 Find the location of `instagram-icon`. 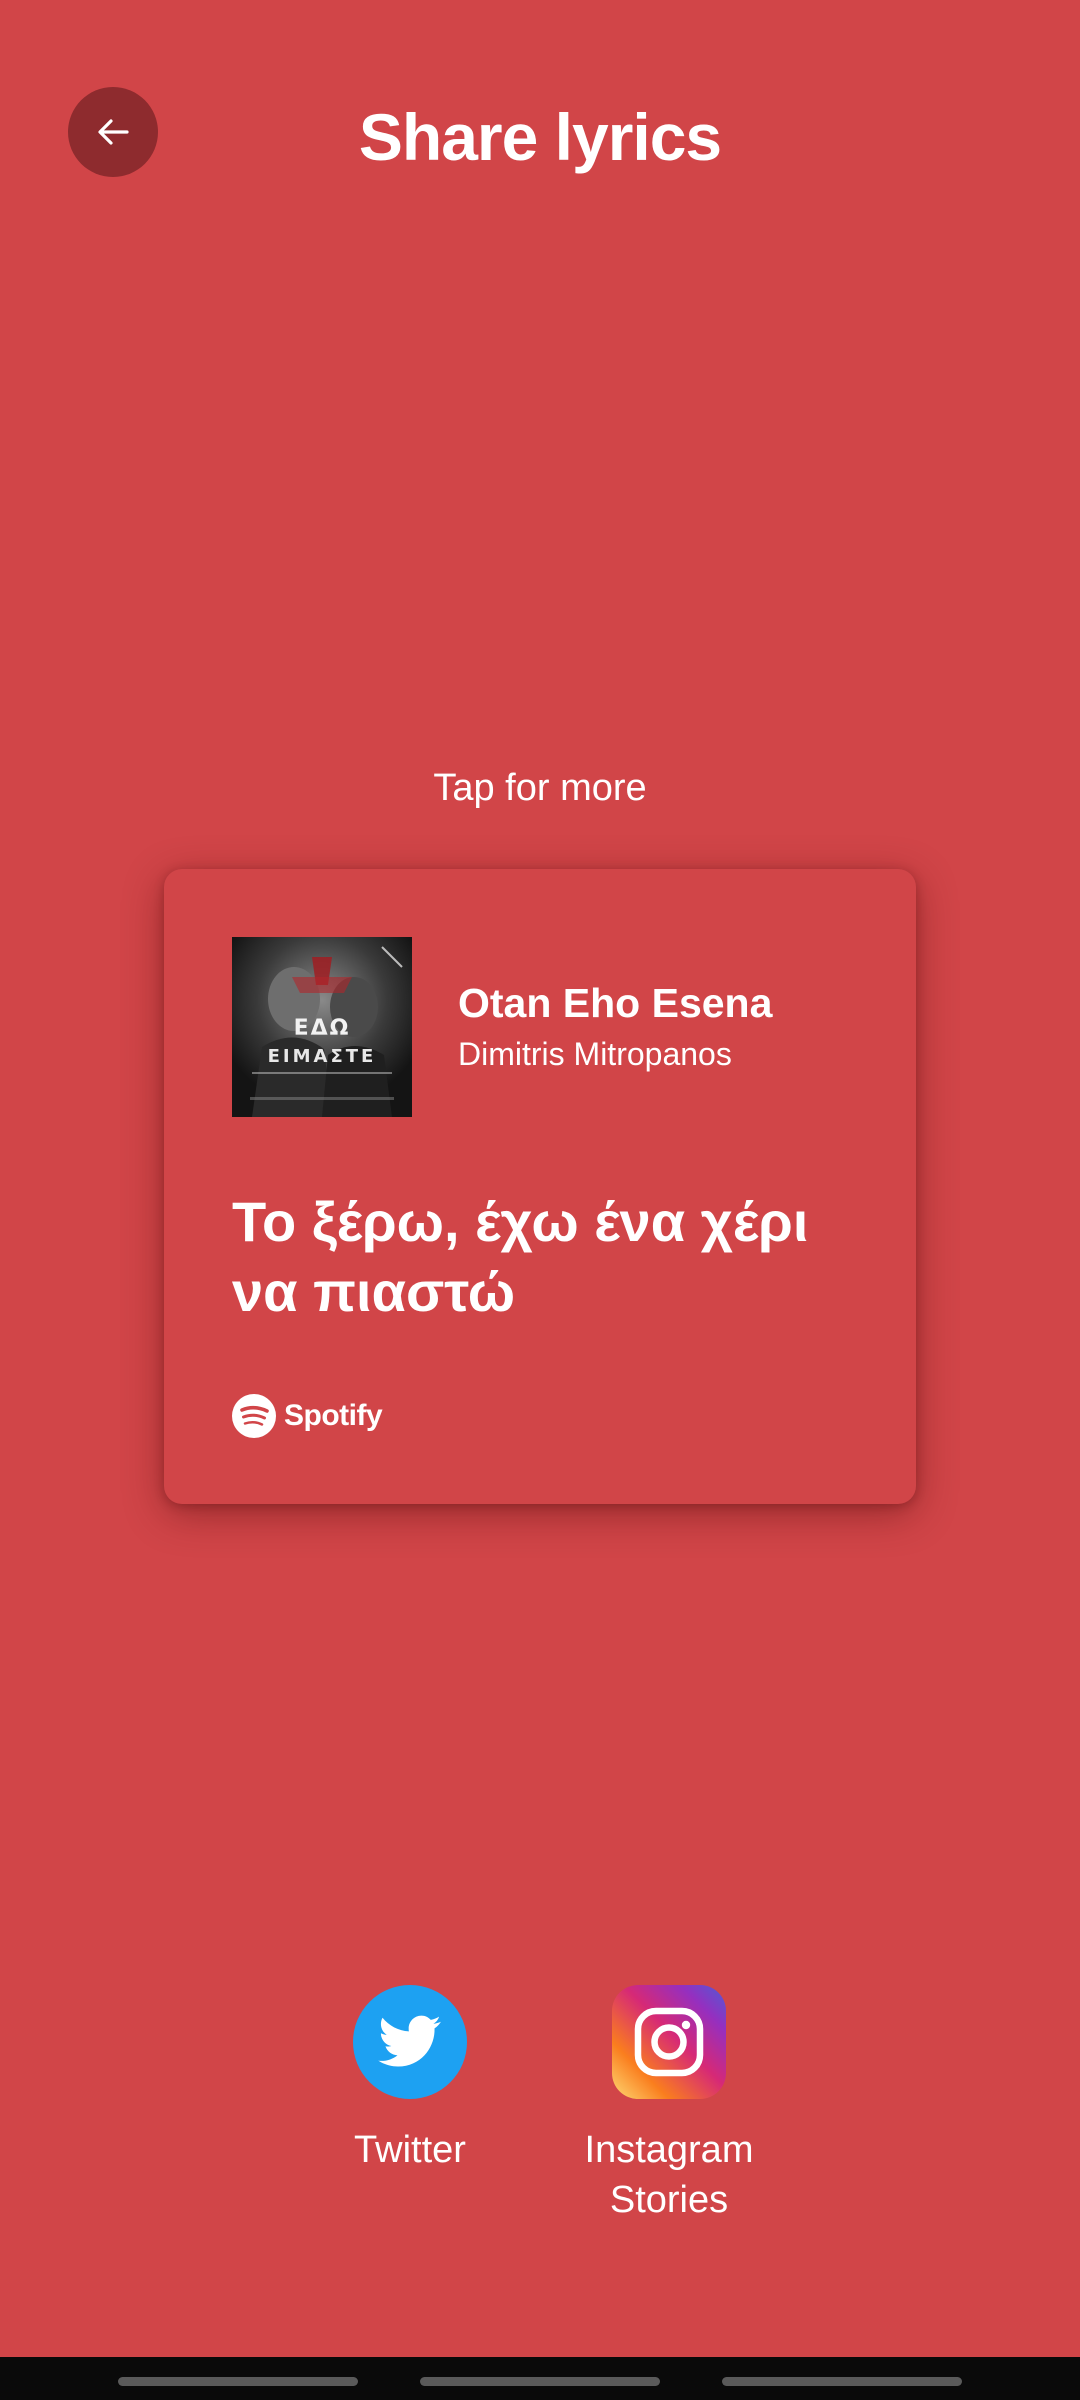

instagram-icon is located at coordinates (669, 2042).